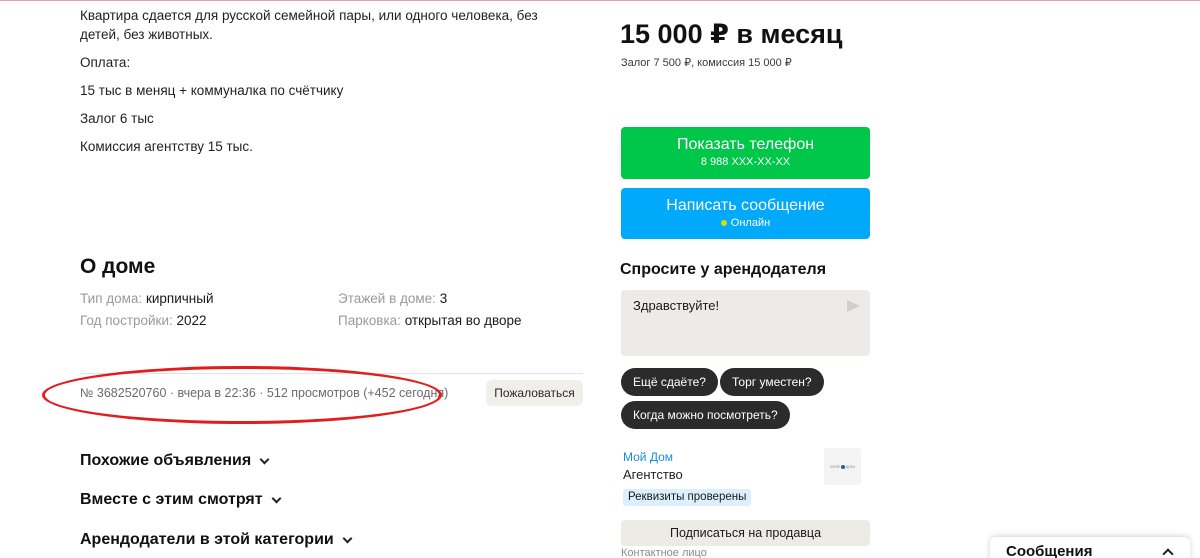  I want to click on section-landlords-category: Арендодатели в этой категории, so click(216, 540).